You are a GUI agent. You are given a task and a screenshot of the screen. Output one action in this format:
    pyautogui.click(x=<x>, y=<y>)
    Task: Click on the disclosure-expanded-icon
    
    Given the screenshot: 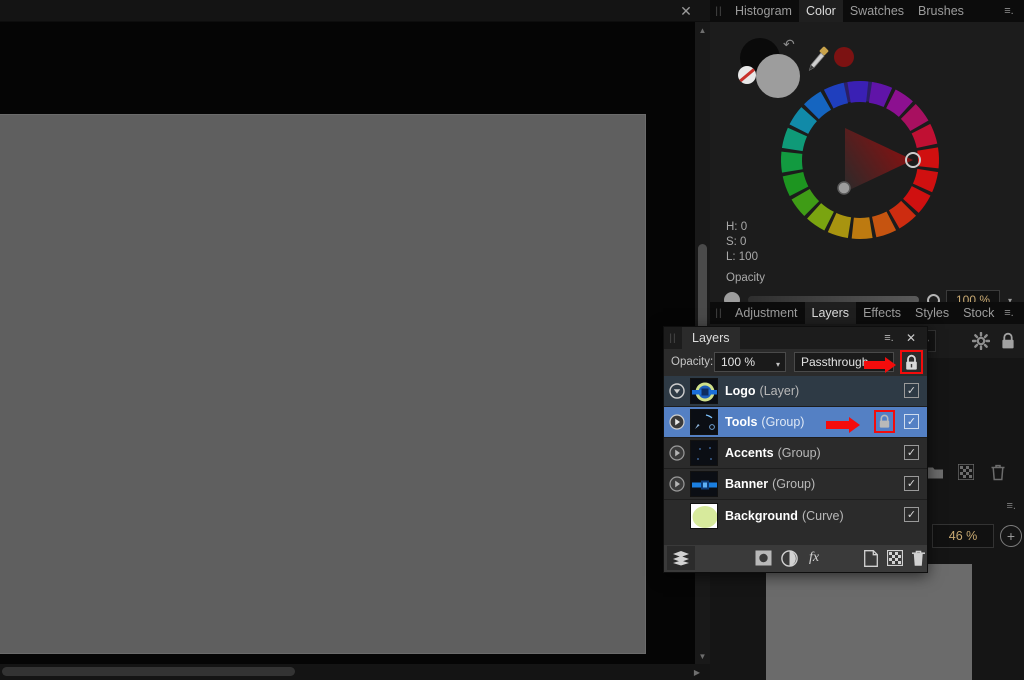 What is the action you would take?
    pyautogui.click(x=677, y=391)
    